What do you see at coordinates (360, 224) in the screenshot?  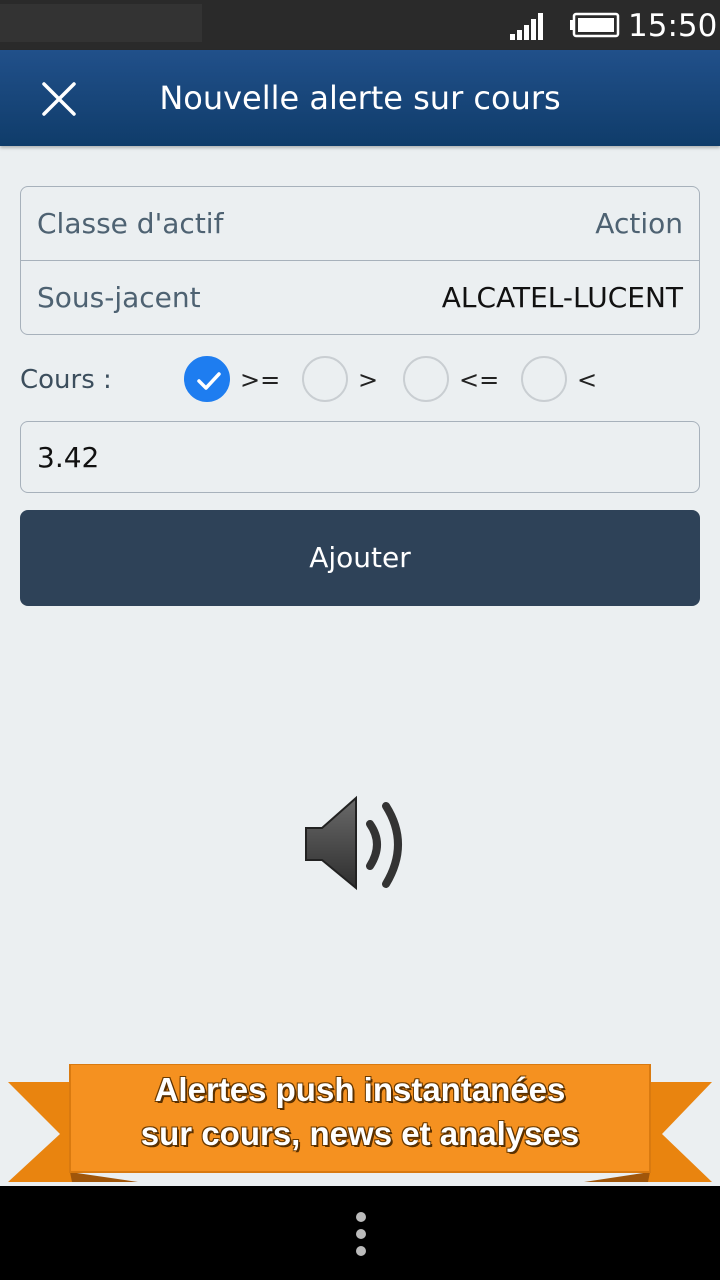 I see `asset-class-row: Classe d'actif Action` at bounding box center [360, 224].